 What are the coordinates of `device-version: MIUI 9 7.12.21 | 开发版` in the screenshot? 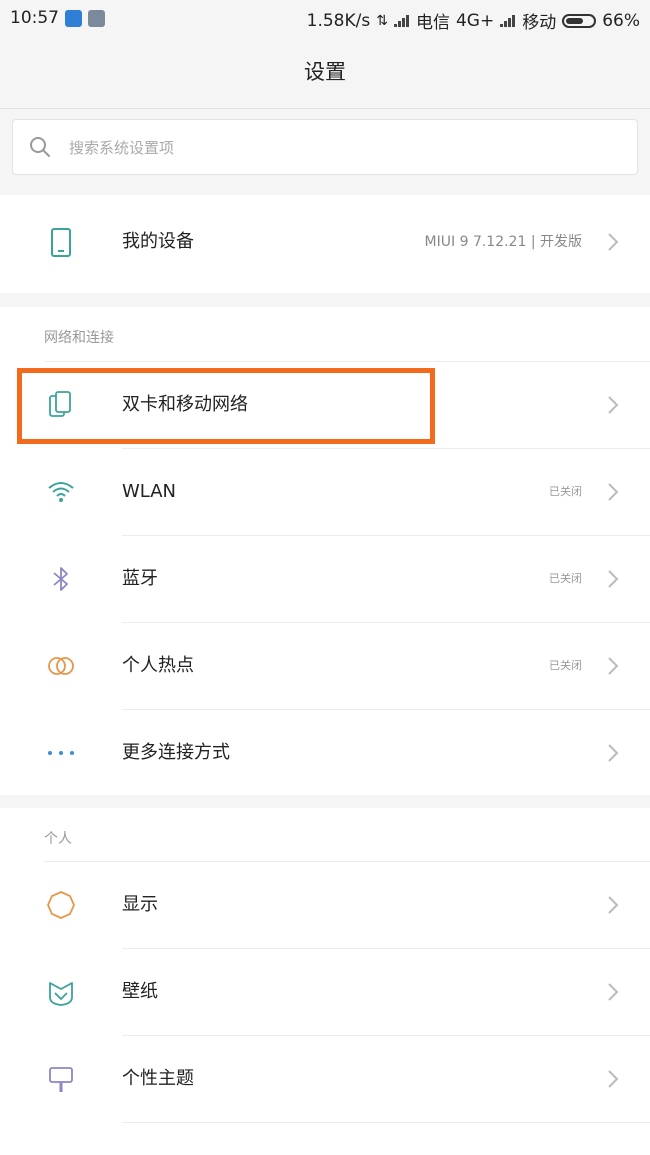 It's located at (503, 242).